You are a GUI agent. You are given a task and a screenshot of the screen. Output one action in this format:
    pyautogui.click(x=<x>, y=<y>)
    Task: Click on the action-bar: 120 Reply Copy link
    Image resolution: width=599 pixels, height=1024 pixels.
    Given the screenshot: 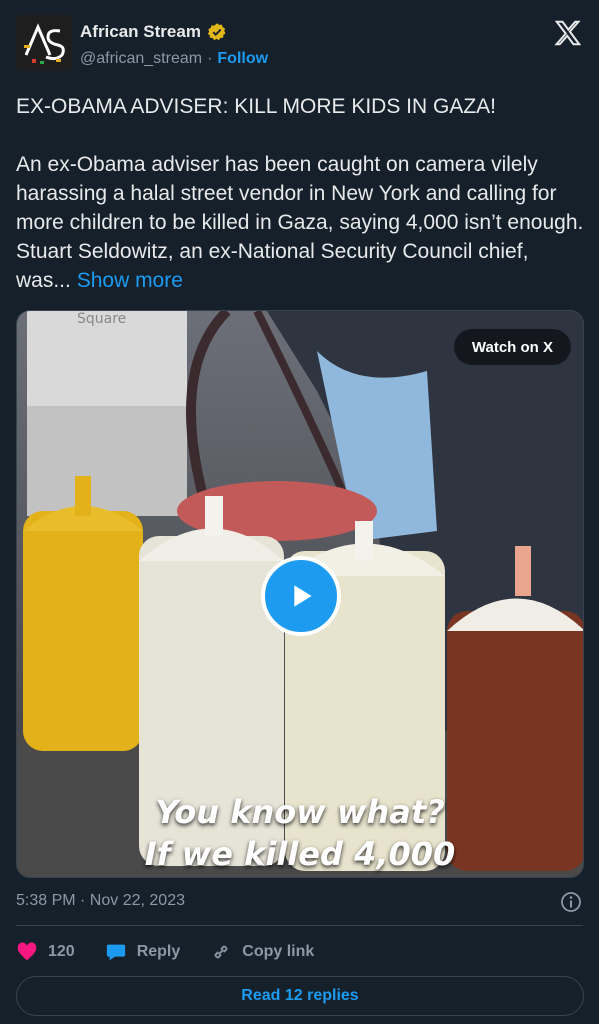 What is the action you would take?
    pyautogui.click(x=180, y=952)
    